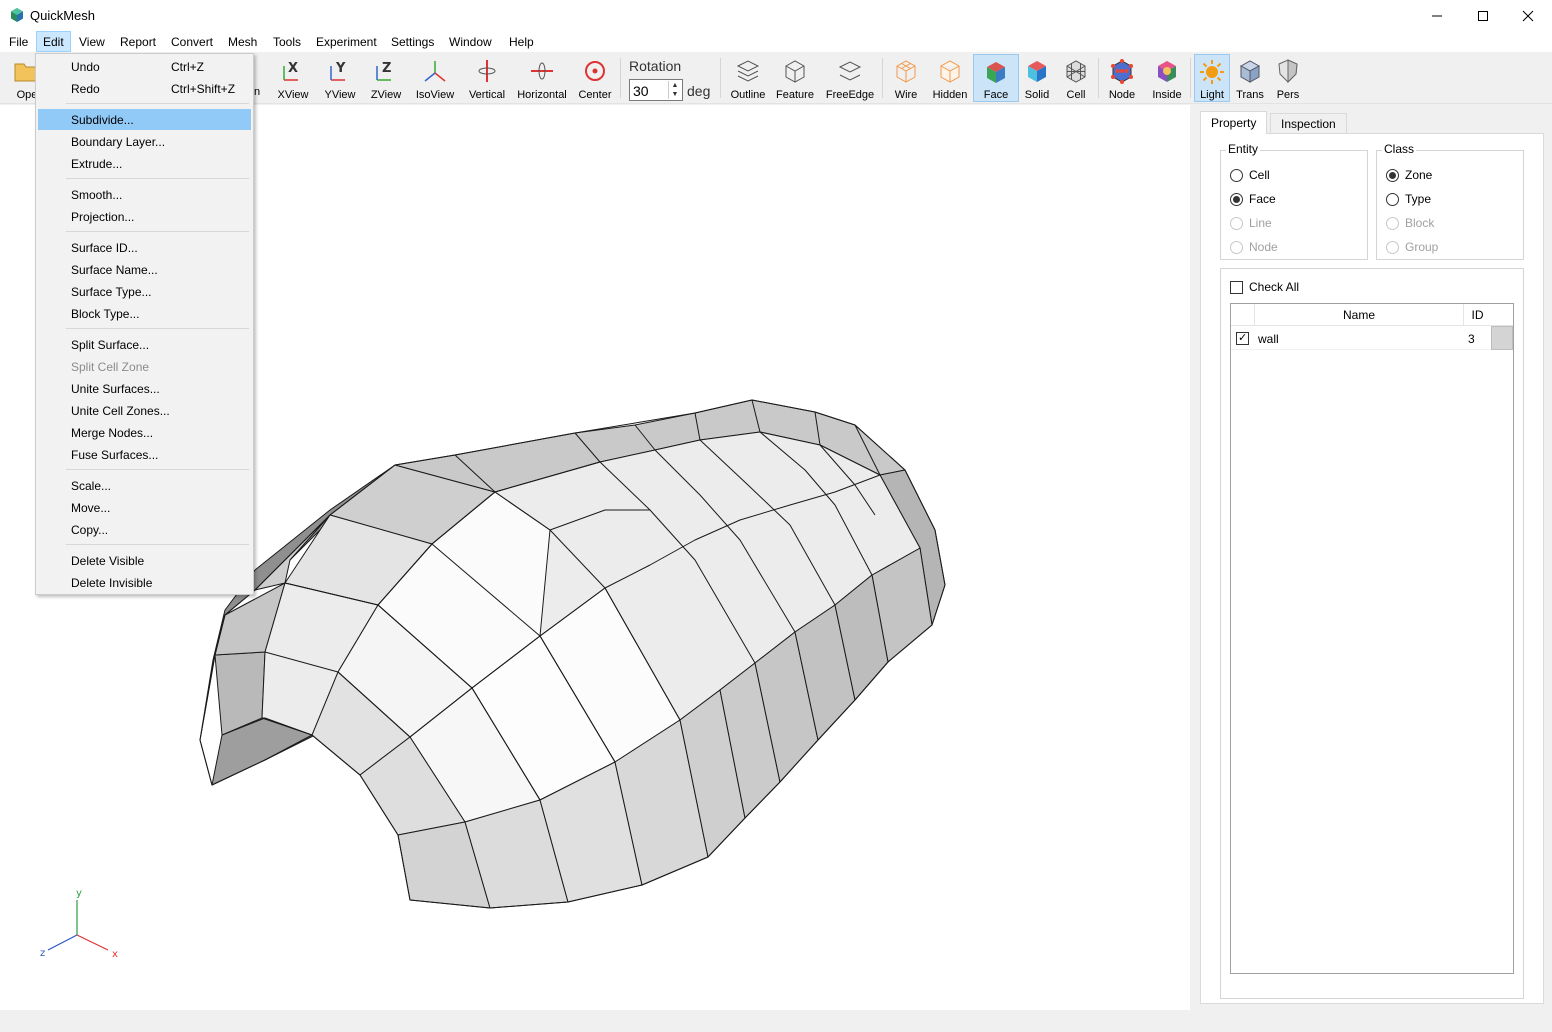 The width and height of the screenshot is (1552, 1032). What do you see at coordinates (1076, 71) in the screenshot?
I see `cell-icon` at bounding box center [1076, 71].